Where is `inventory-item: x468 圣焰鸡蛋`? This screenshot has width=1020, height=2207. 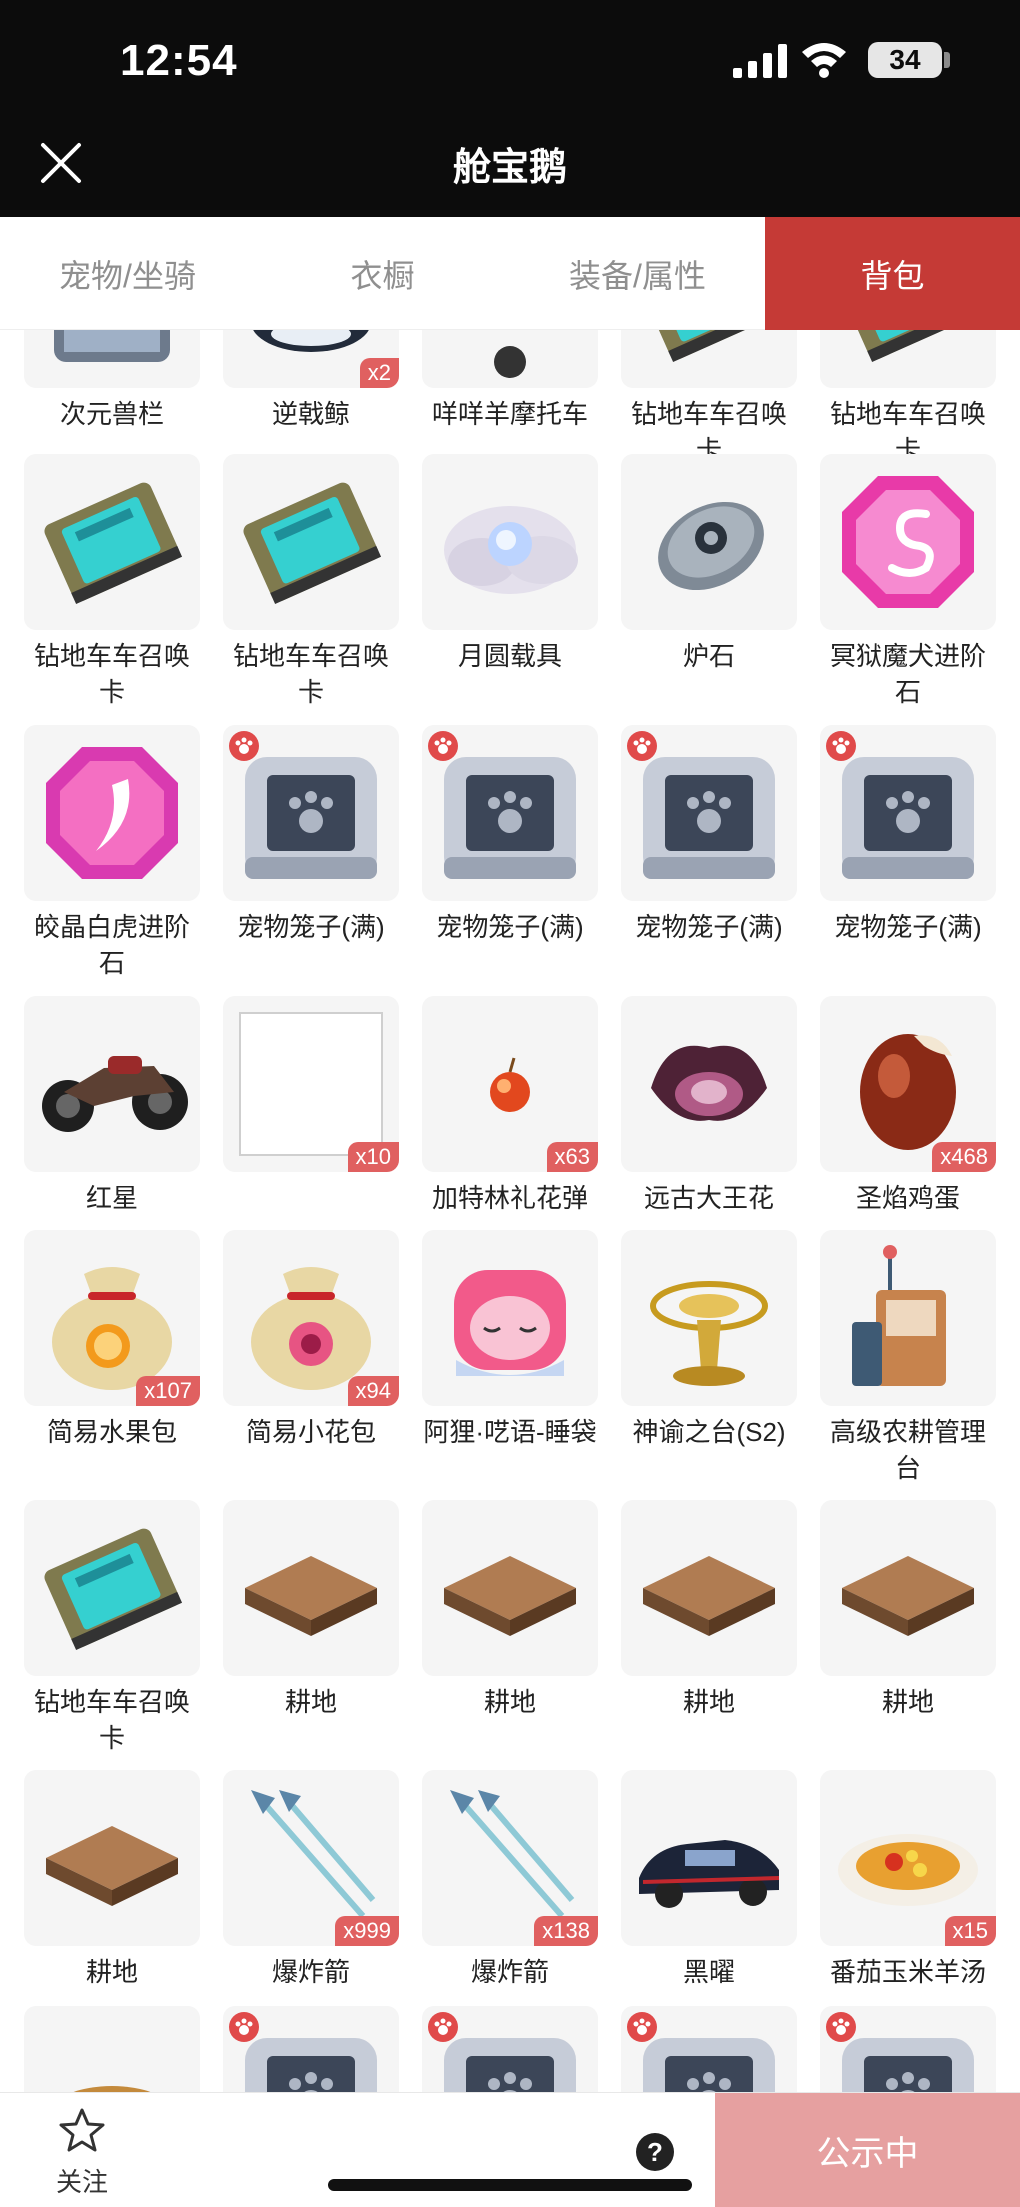 inventory-item: x468 圣焰鸡蛋 is located at coordinates (908, 1106).